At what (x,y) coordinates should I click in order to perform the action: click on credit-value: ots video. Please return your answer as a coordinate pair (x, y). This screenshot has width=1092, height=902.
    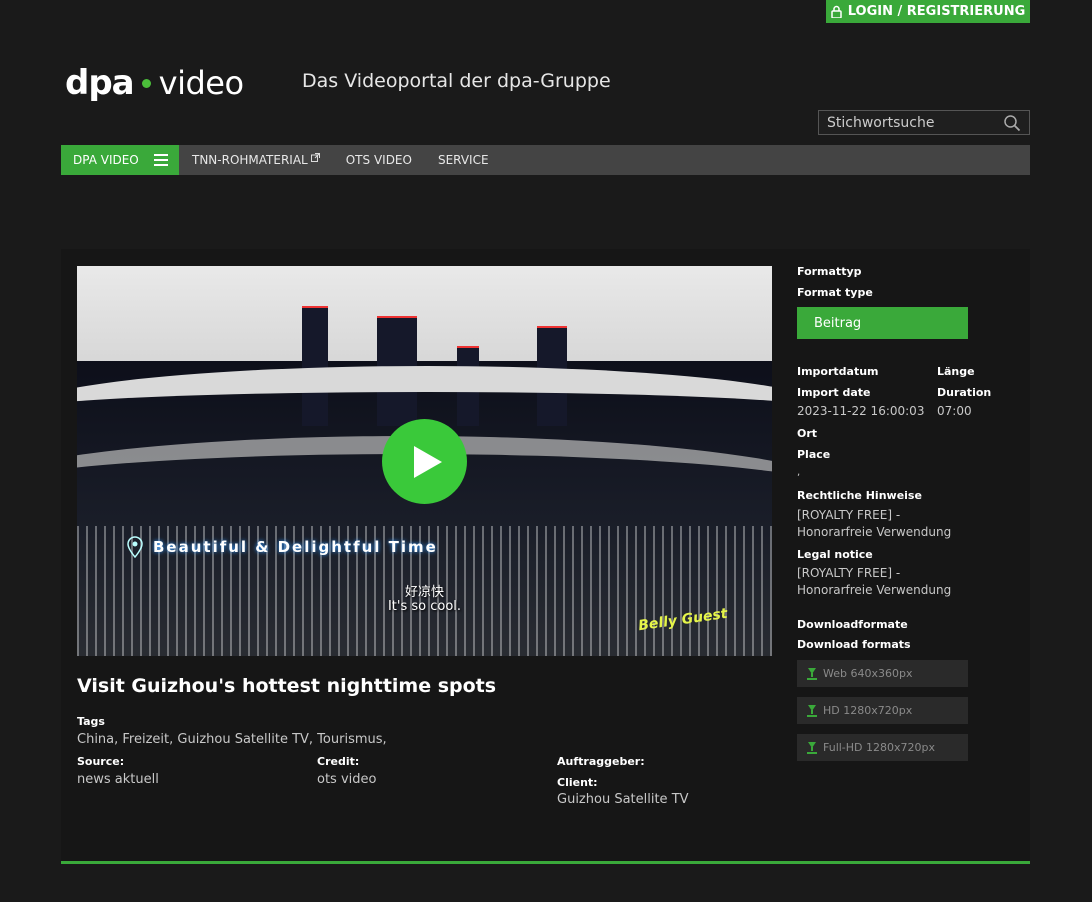
    Looking at the image, I should click on (347, 779).